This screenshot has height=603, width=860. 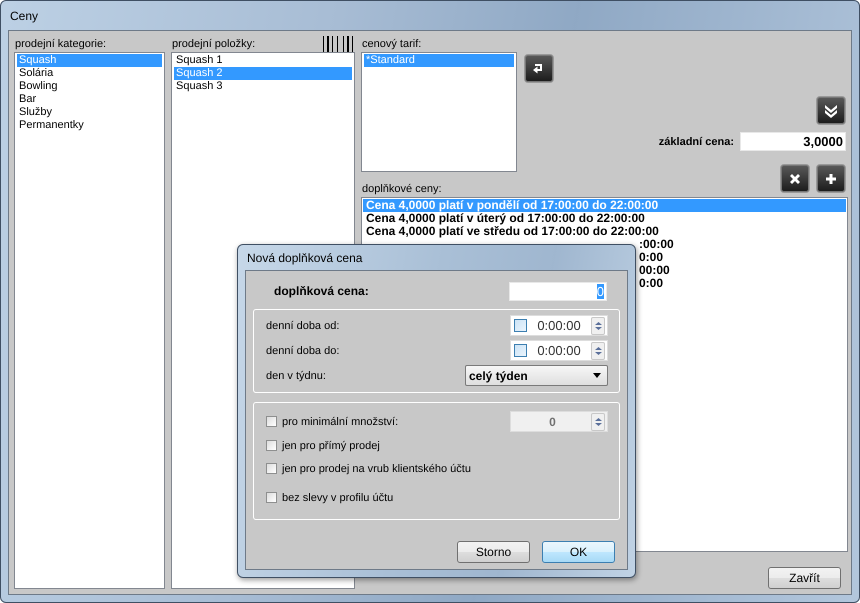 What do you see at coordinates (303, 326) in the screenshot?
I see `field-label: denní doba od:` at bounding box center [303, 326].